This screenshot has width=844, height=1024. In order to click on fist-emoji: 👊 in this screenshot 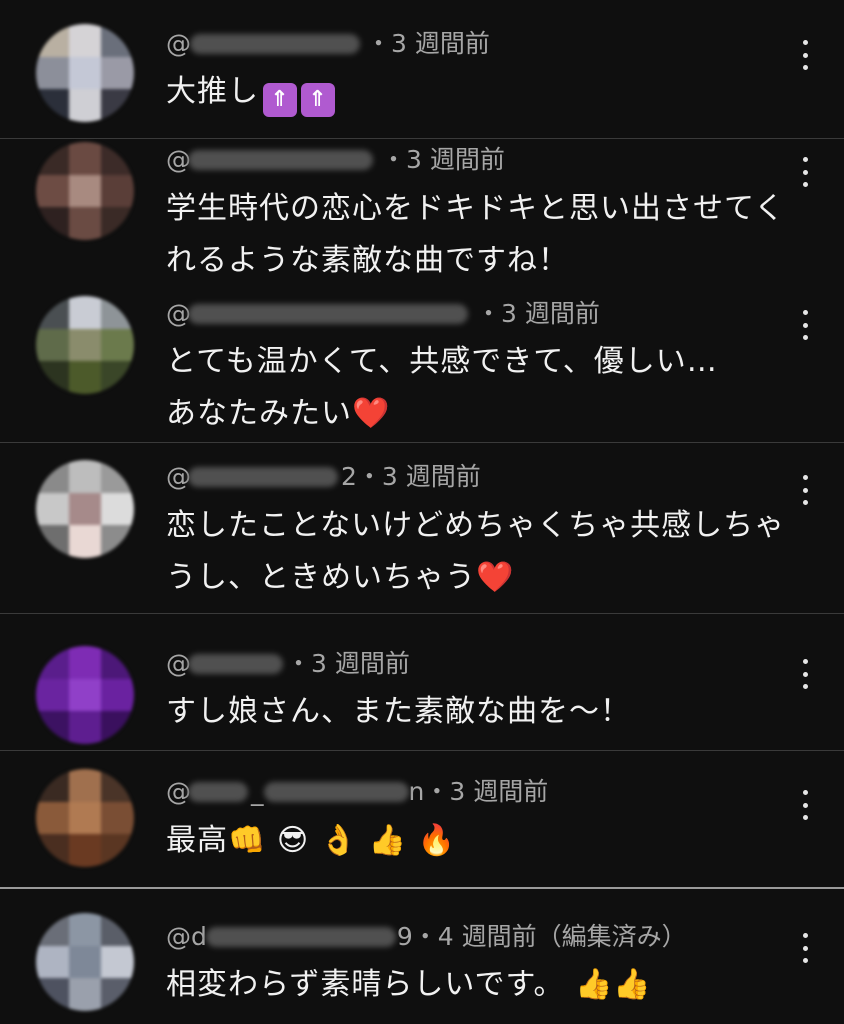, I will do `click(247, 840)`.